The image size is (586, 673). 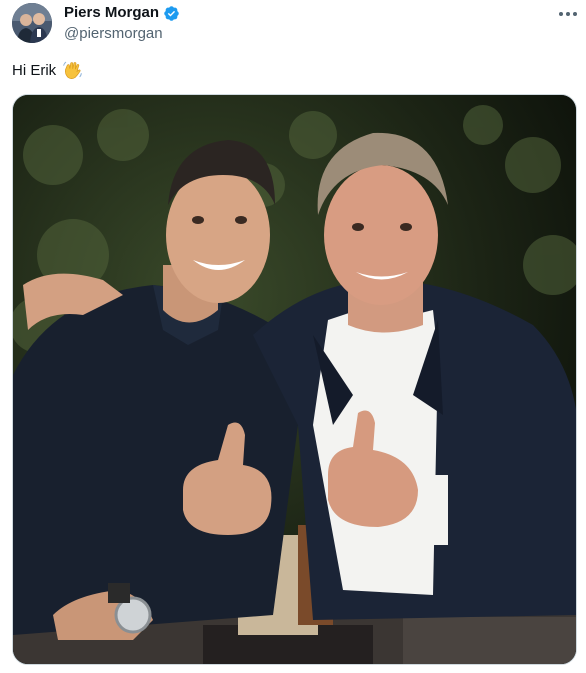 I want to click on ellipsis-icon, so click(x=568, y=14).